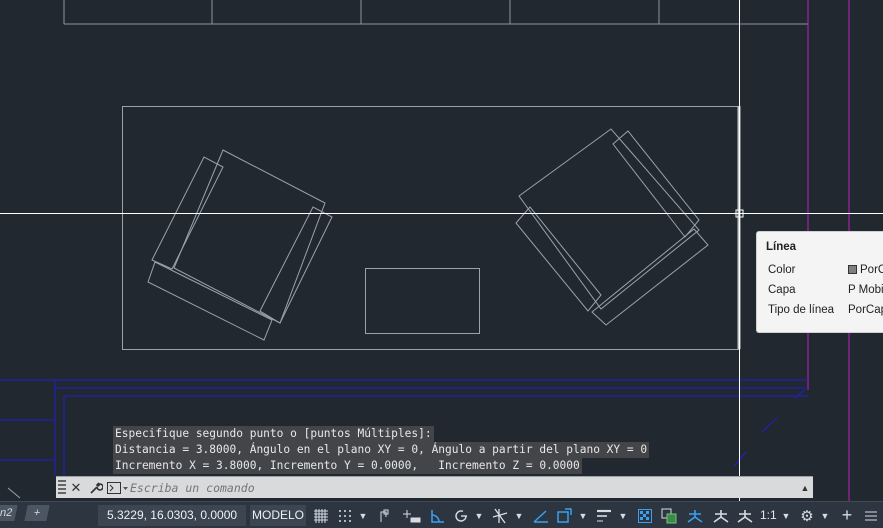 The height and width of the screenshot is (528, 883). What do you see at coordinates (479, 515) in the screenshot?
I see `polar-dropdown-icon: ▼` at bounding box center [479, 515].